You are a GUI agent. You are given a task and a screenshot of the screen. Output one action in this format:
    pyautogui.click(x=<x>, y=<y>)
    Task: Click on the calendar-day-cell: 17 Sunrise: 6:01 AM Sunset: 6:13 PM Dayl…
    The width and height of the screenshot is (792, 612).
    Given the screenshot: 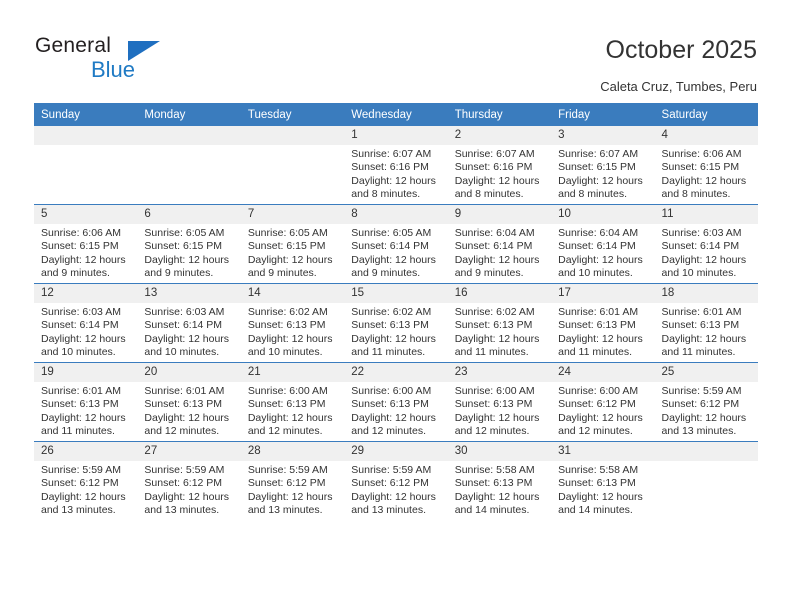 What is the action you would take?
    pyautogui.click(x=603, y=323)
    